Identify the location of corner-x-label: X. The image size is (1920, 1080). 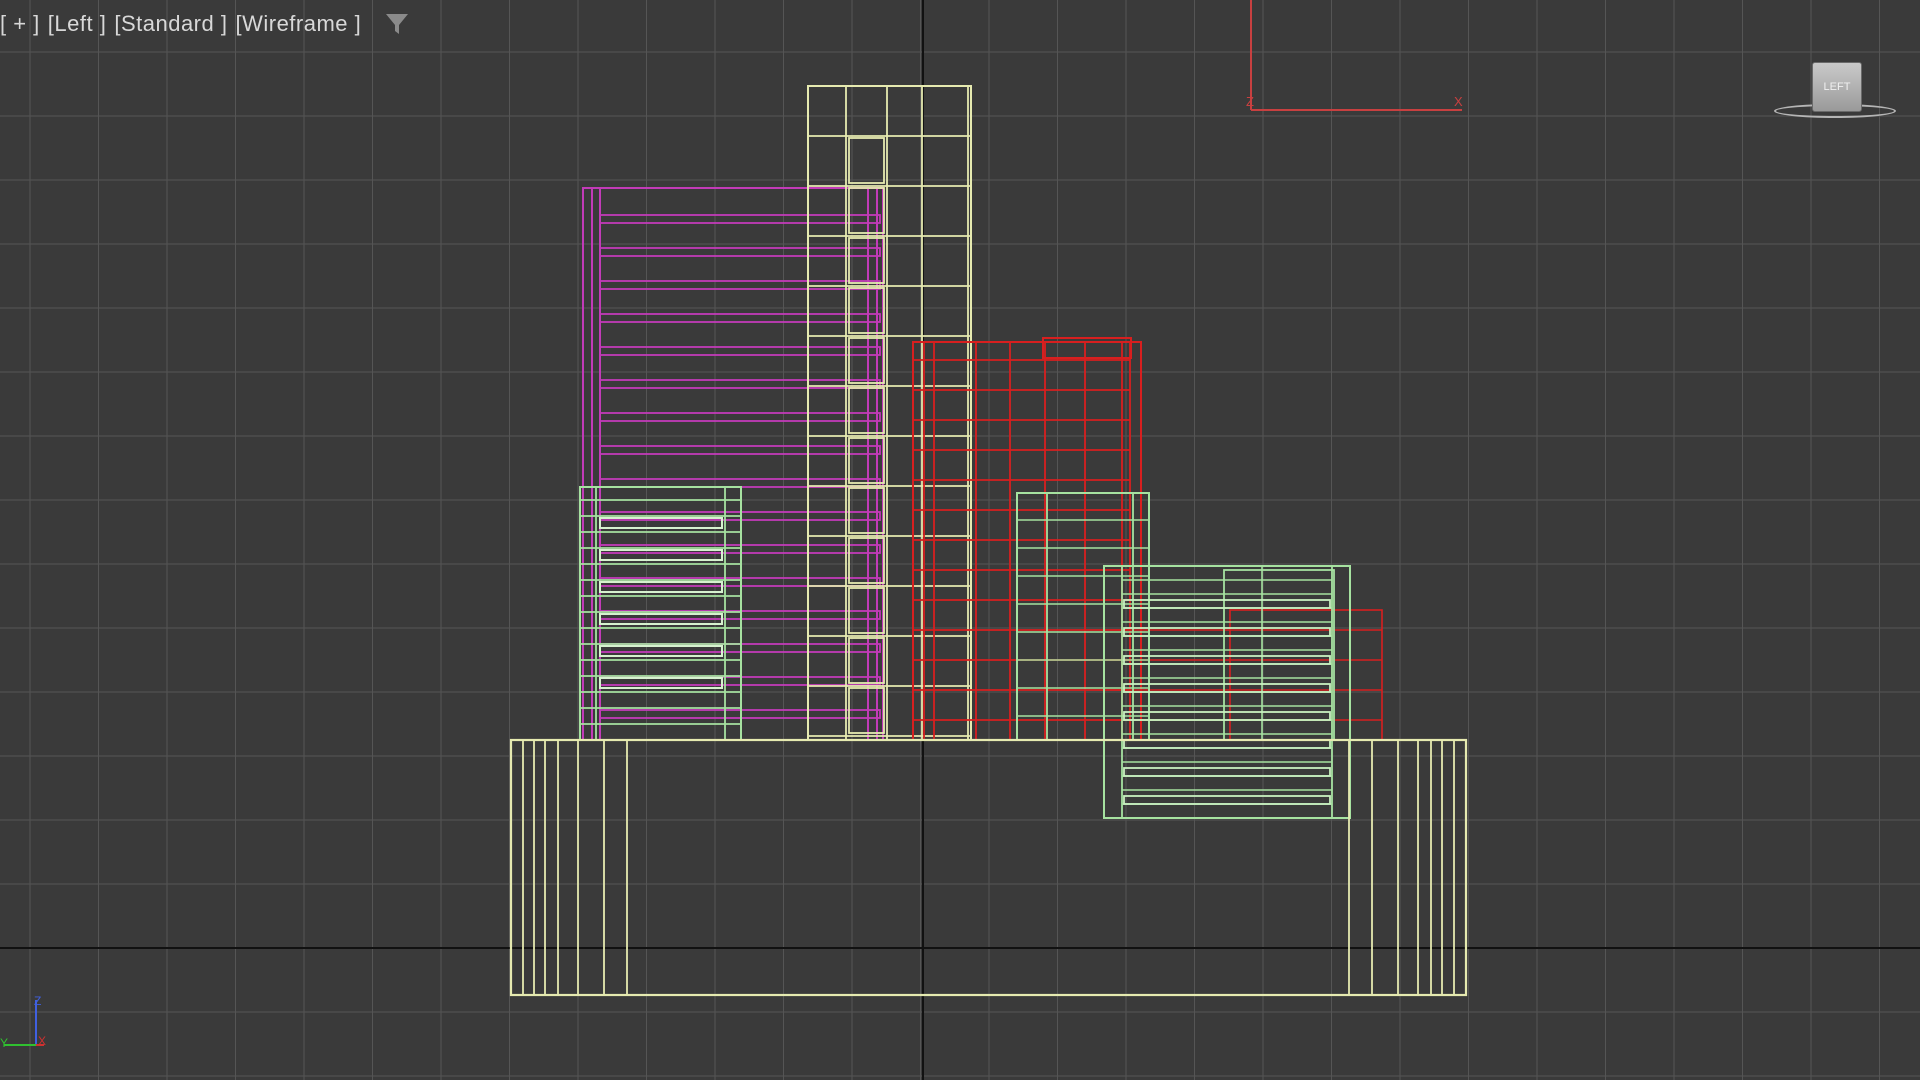
(42, 1041).